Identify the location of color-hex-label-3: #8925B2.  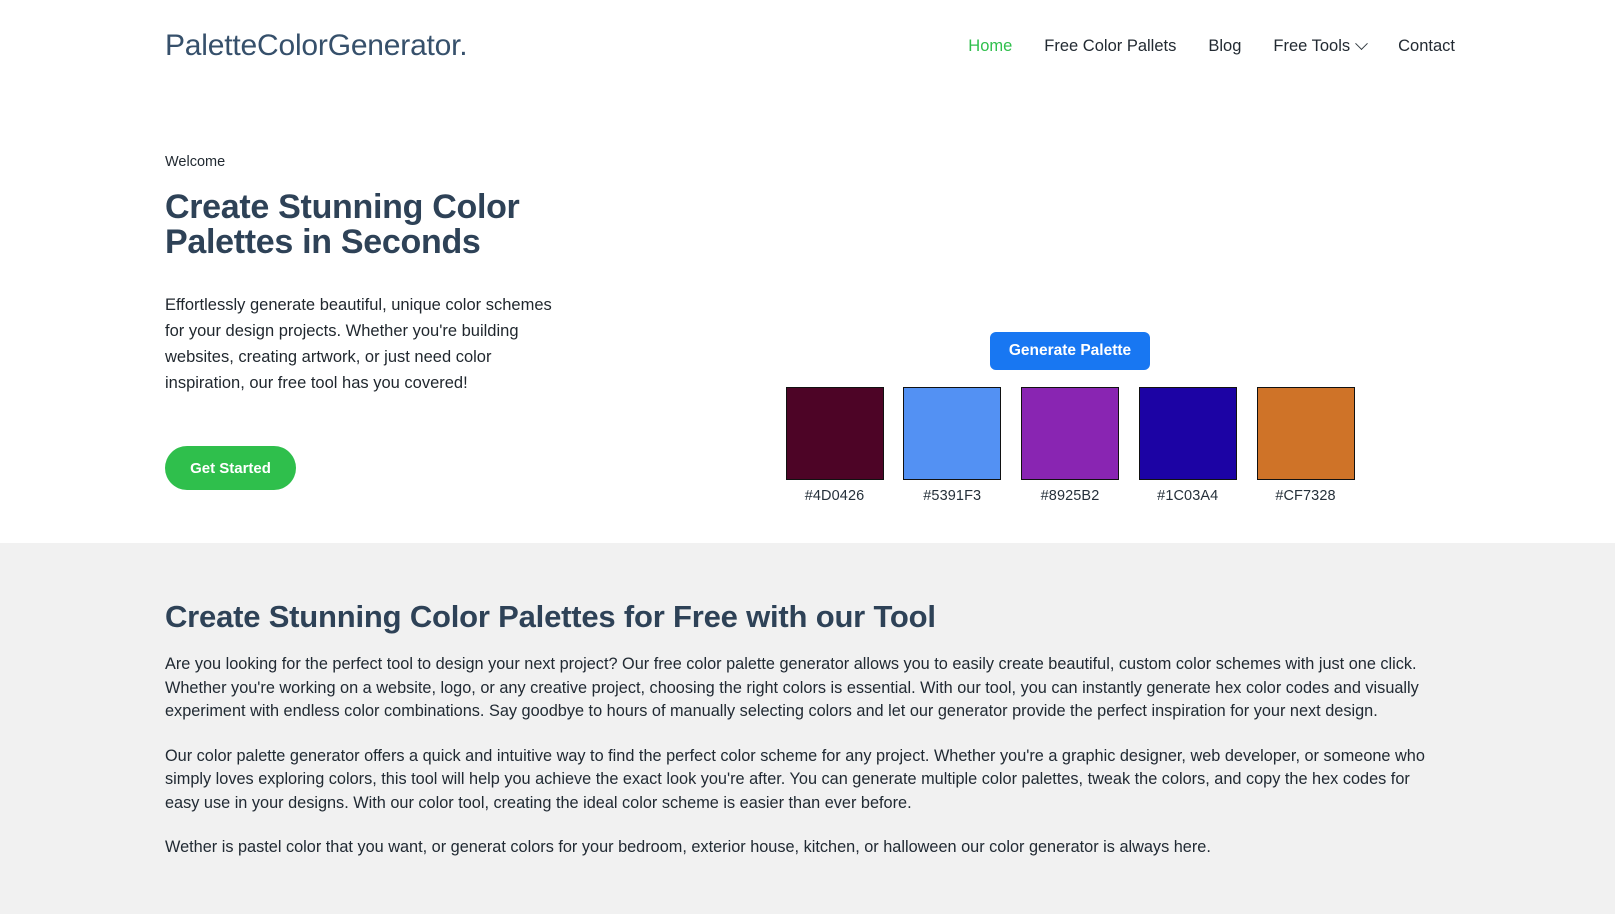
(1070, 496).